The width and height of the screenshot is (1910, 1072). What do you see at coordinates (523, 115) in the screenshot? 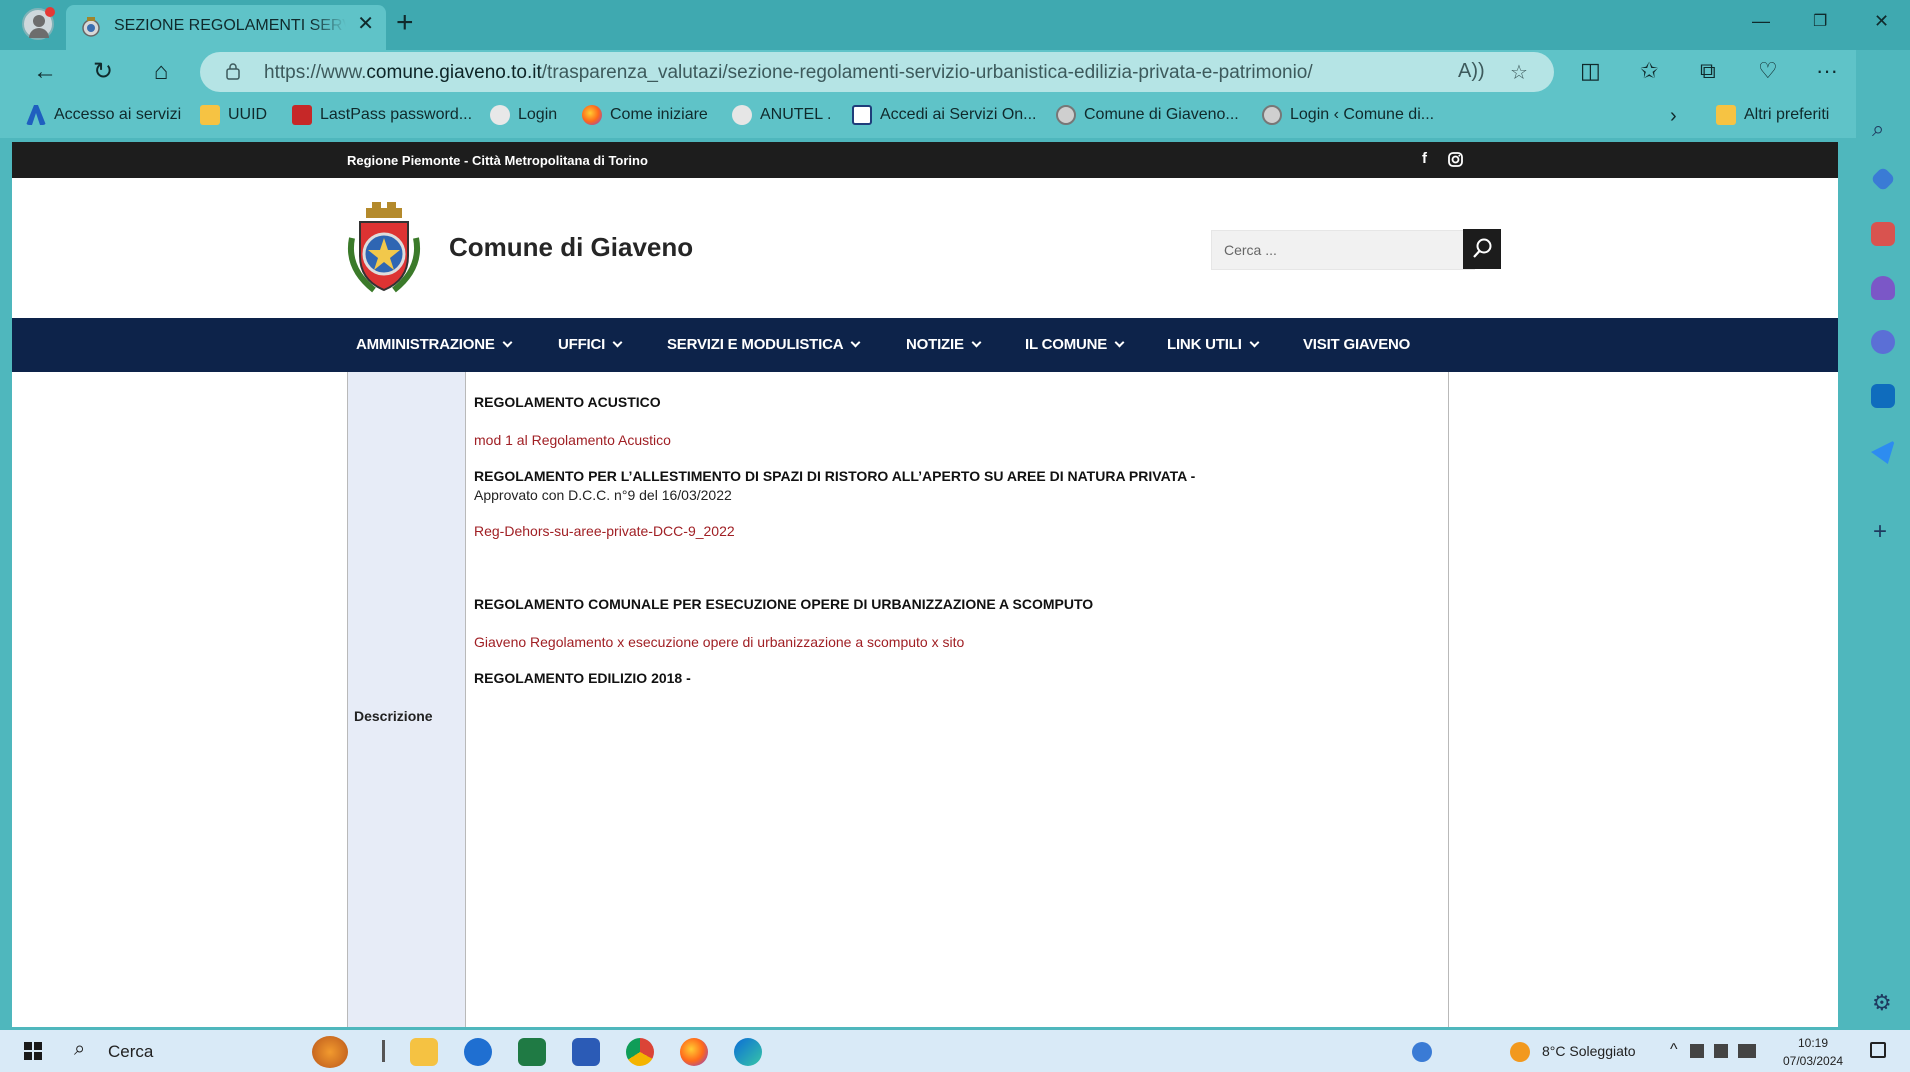
I see `bookmark-item: Login` at bounding box center [523, 115].